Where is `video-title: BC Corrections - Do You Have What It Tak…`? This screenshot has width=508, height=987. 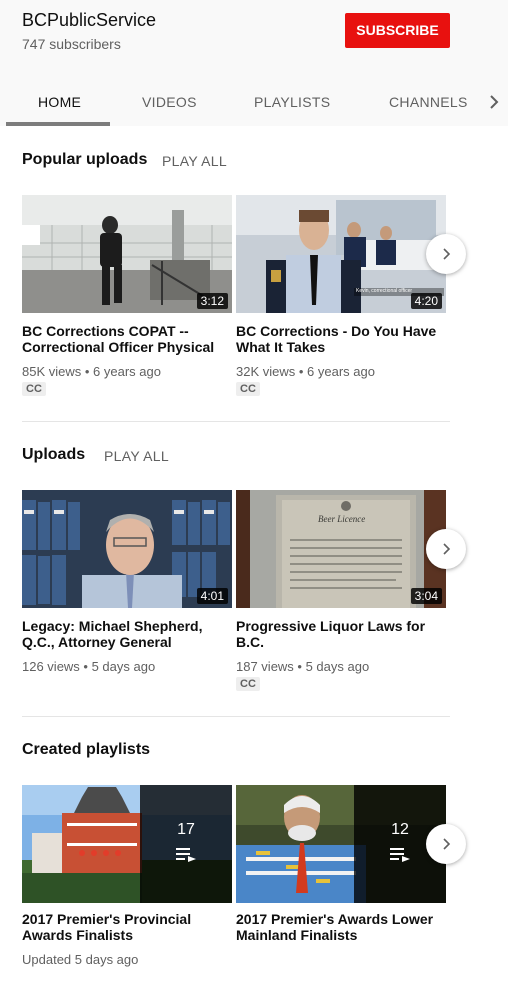
video-title: BC Corrections - Do You Have What It Tak… is located at coordinates (338, 339).